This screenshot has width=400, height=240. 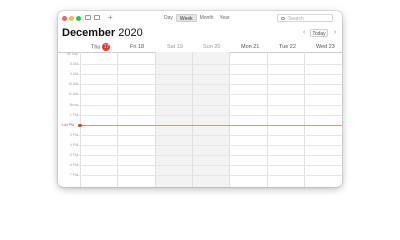 What do you see at coordinates (325, 47) in the screenshot?
I see `day-header-wed: Wed 23` at bounding box center [325, 47].